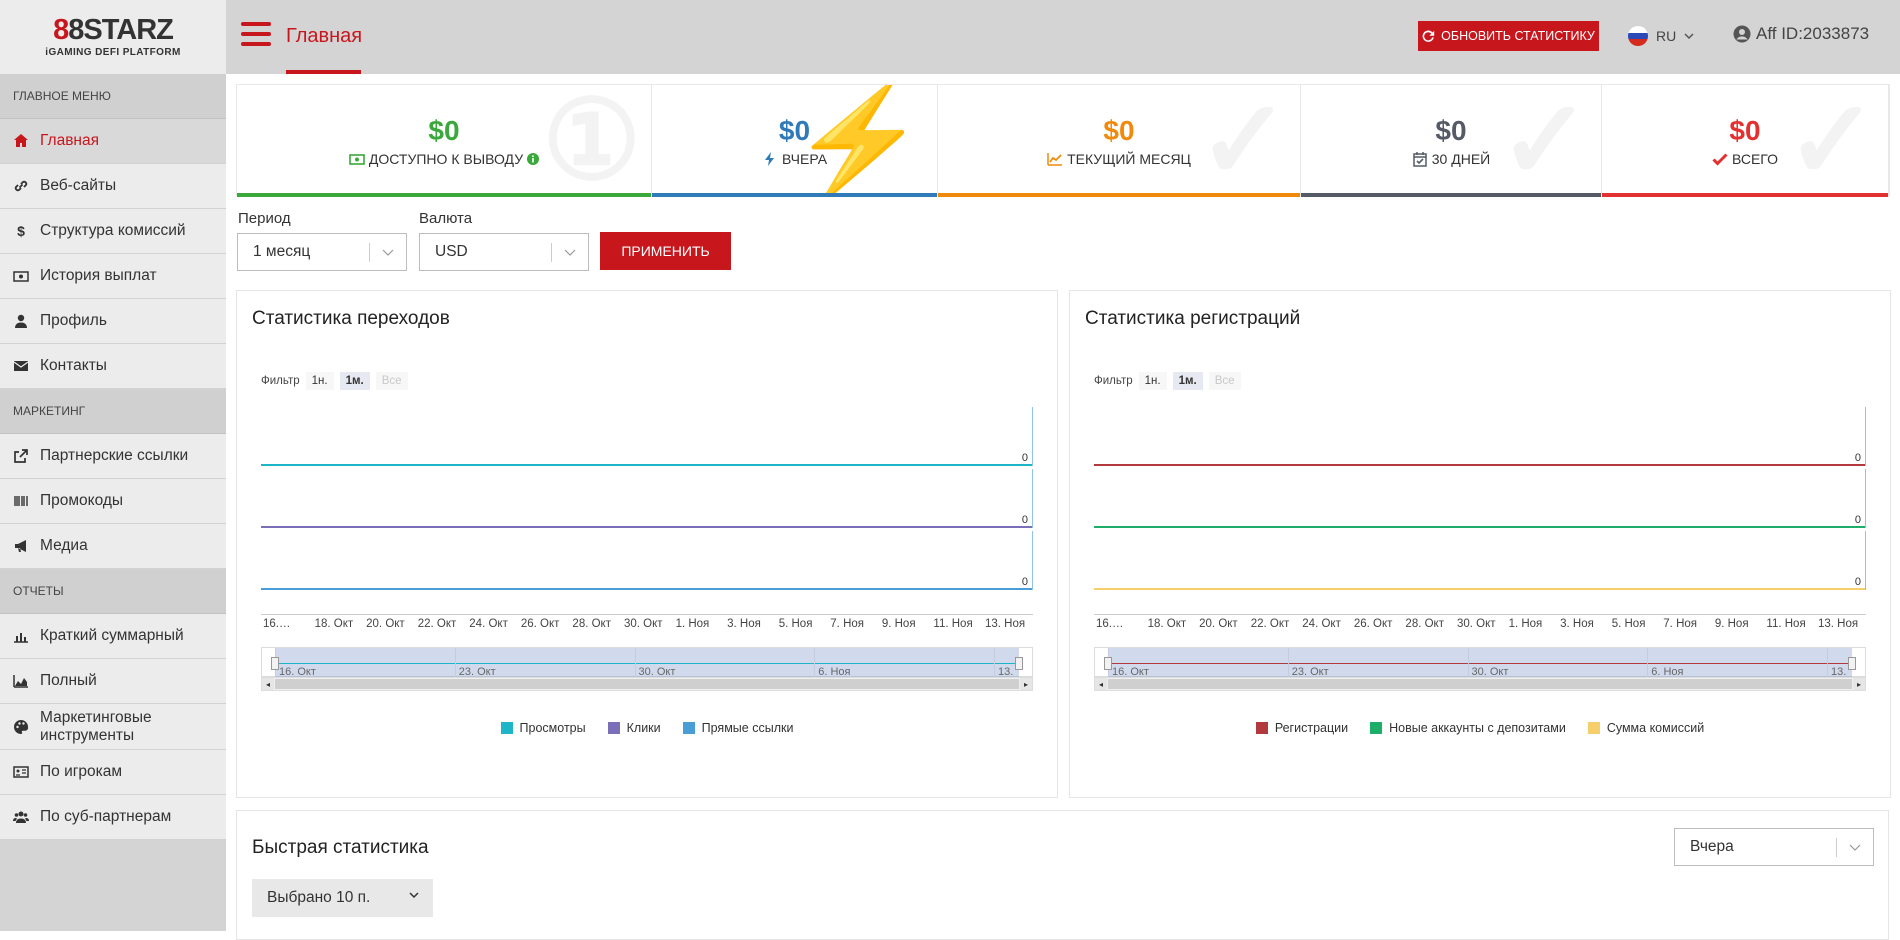 This screenshot has height=940, width=1900. I want to click on sidebar-item-label: Краткий суммарный, so click(112, 635).